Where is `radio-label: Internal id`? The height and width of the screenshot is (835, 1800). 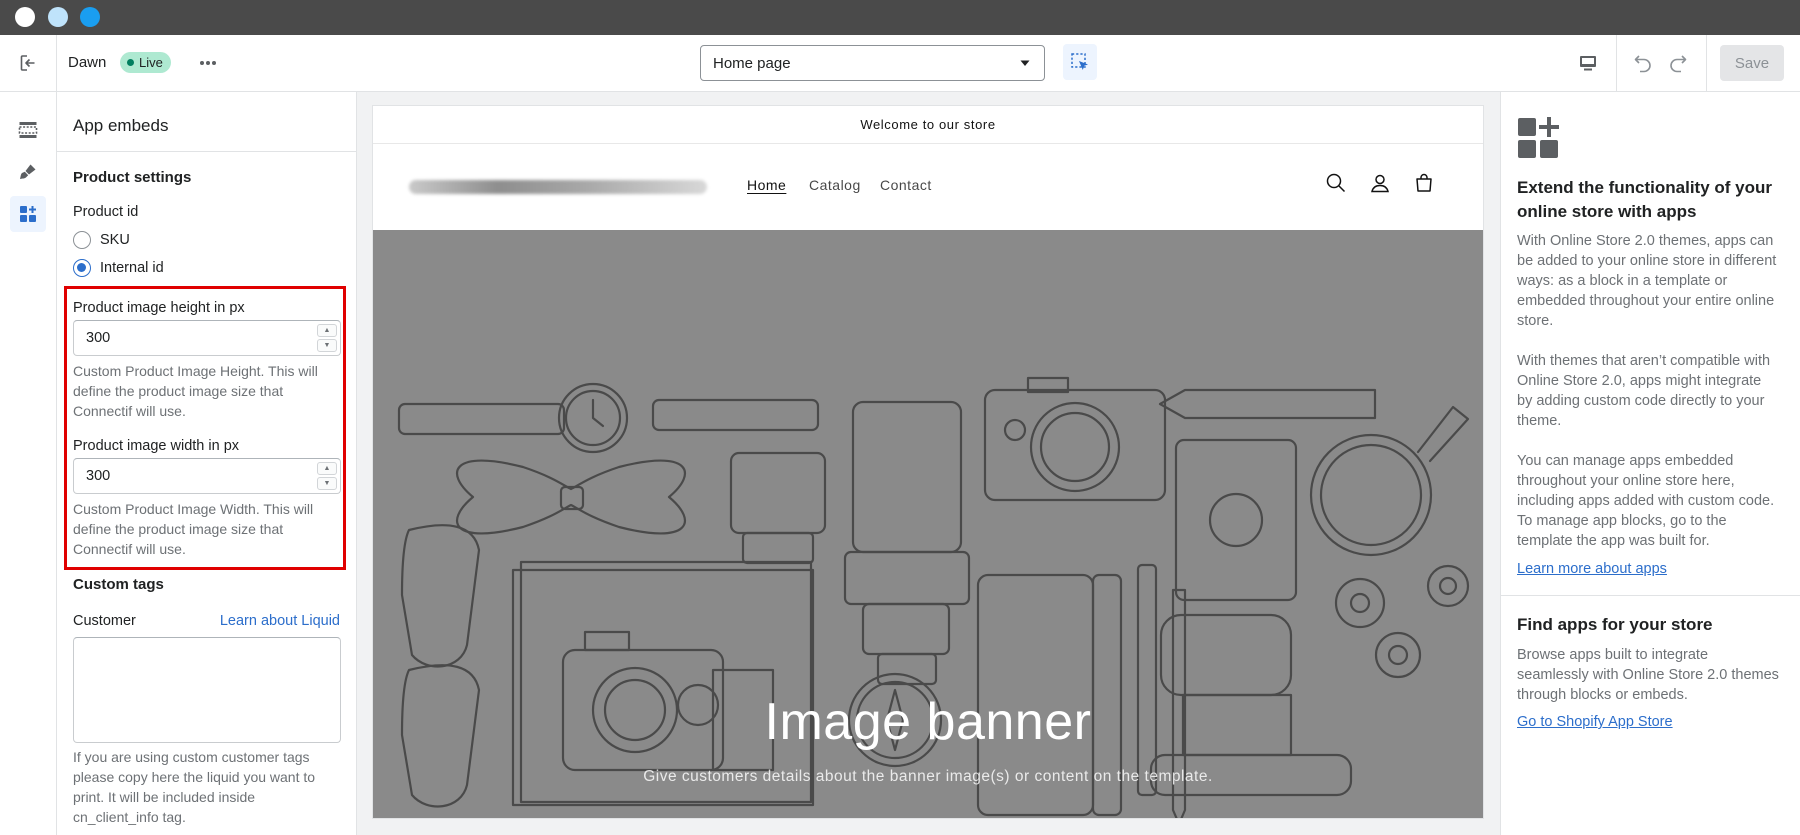
radio-label: Internal id is located at coordinates (132, 268).